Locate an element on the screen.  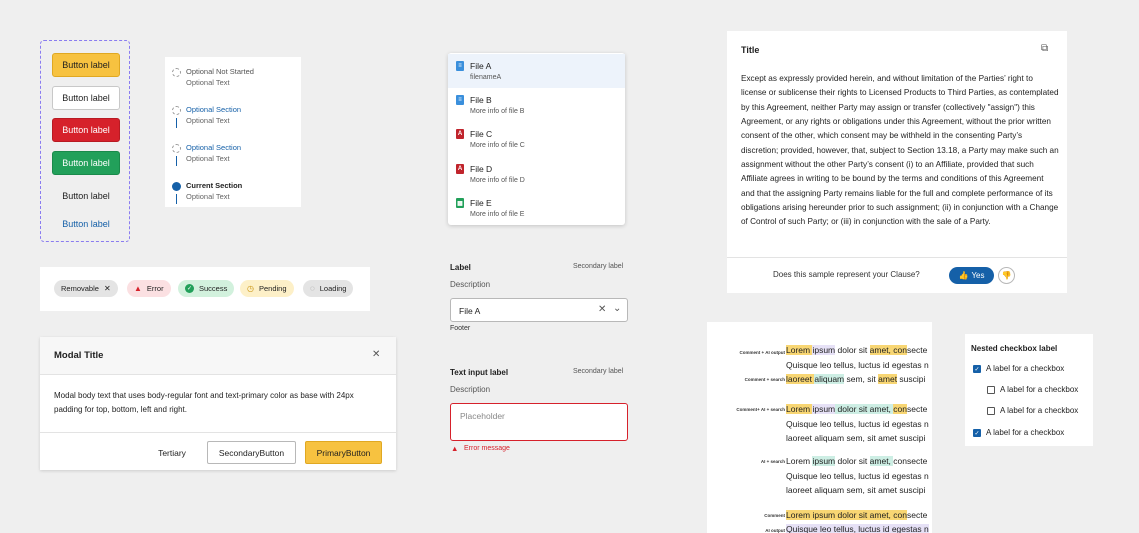
modal-title: Modal Title is located at coordinates (79, 355).